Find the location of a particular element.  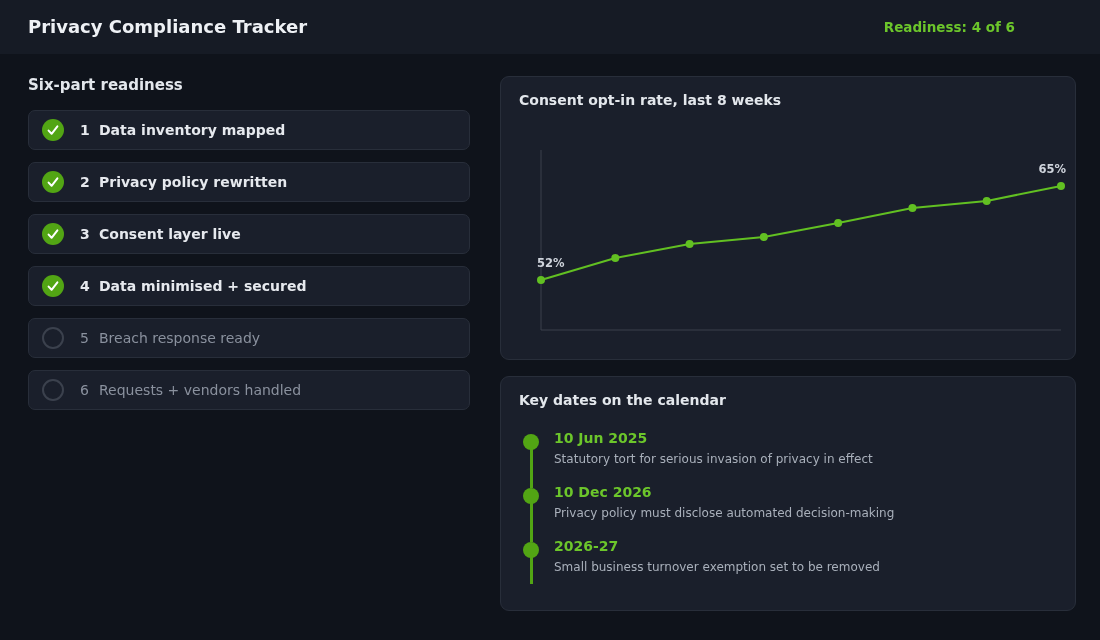

step-number: 4 is located at coordinates (85, 286).